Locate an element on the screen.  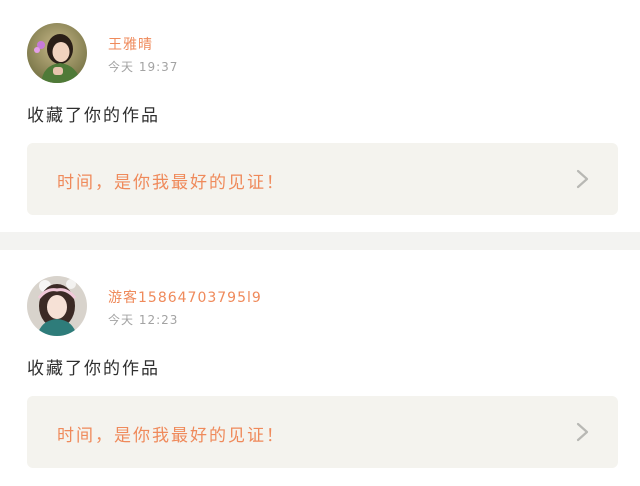
username: 王雅晴 is located at coordinates (130, 44).